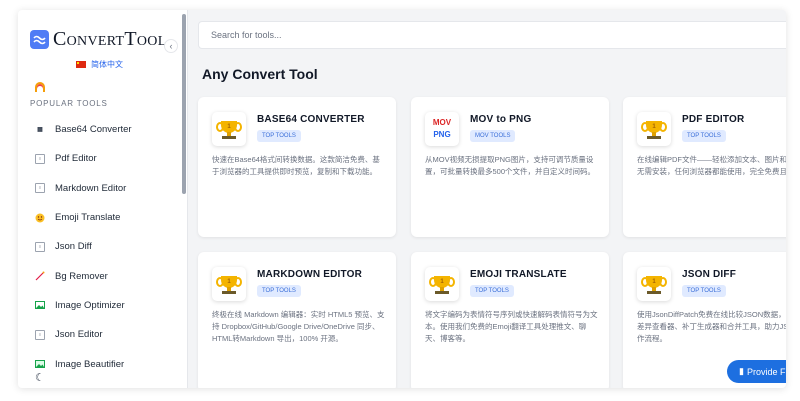 This screenshot has height=401, width=800. What do you see at coordinates (79, 335) in the screenshot?
I see `sidebar-item-label: Json Editor` at bounding box center [79, 335].